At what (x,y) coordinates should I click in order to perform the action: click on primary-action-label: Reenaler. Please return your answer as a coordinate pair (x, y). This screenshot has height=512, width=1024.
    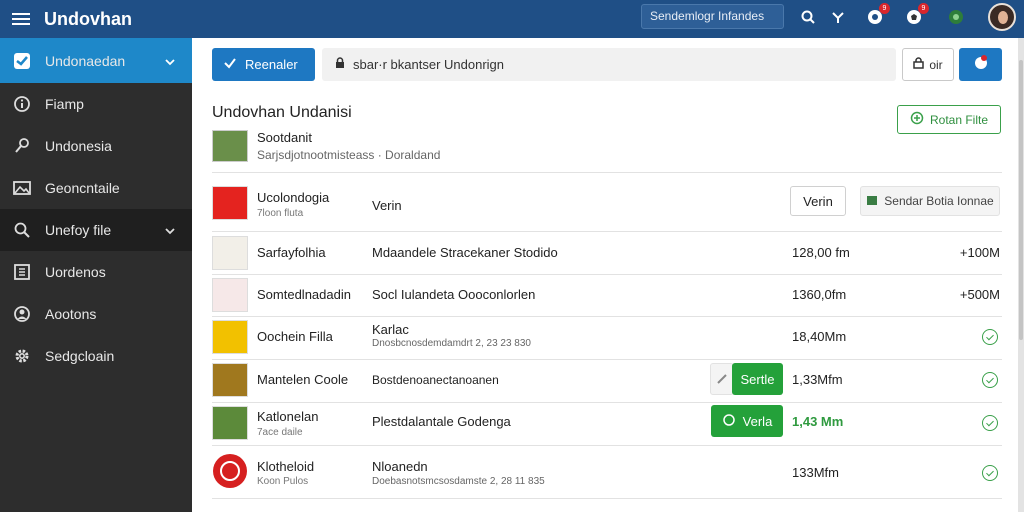
    Looking at the image, I should click on (271, 64).